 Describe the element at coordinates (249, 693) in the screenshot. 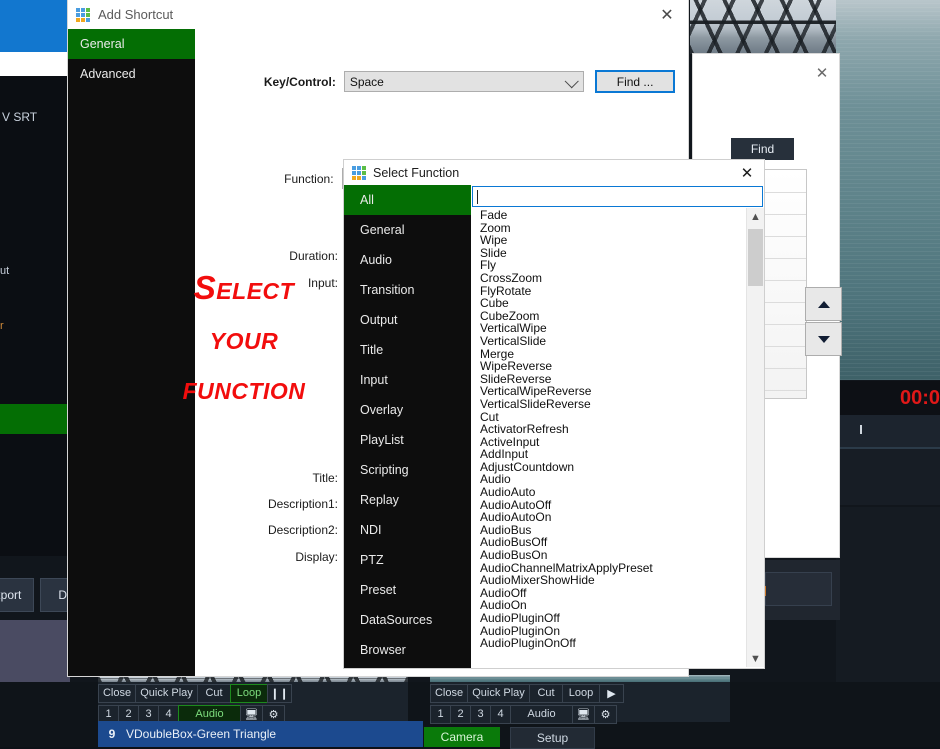

I see `deck-left-loop-button: Loop` at that location.